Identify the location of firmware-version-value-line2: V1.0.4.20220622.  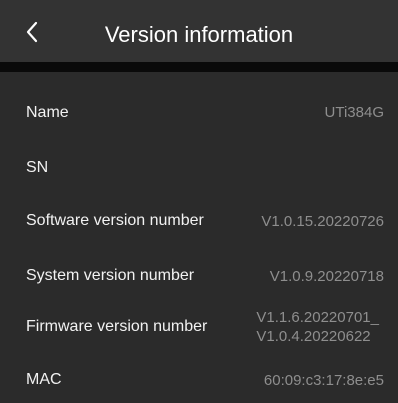
(313, 336).